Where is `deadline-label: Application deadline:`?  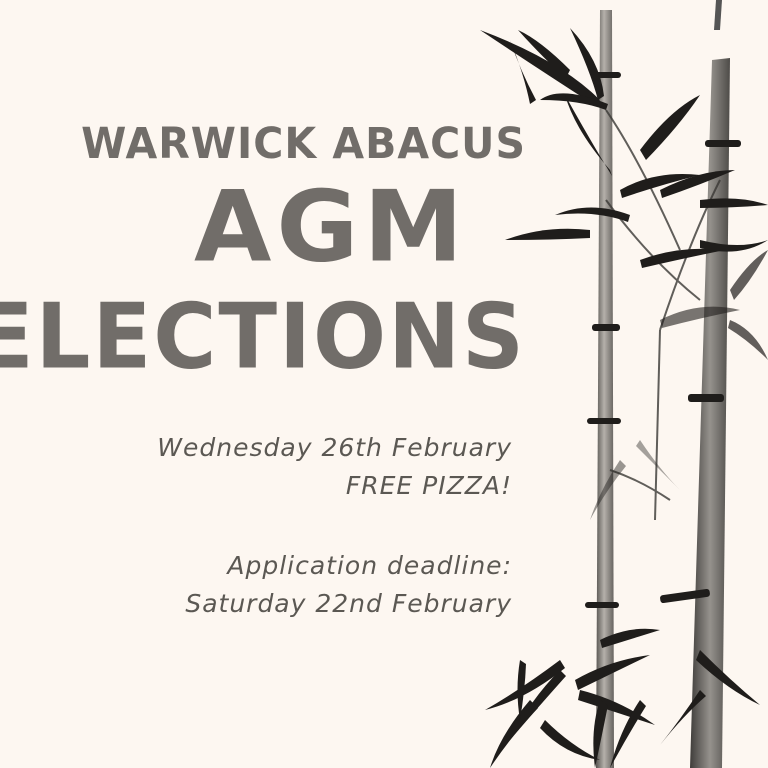
deadline-label: Application deadline: is located at coordinates (369, 565).